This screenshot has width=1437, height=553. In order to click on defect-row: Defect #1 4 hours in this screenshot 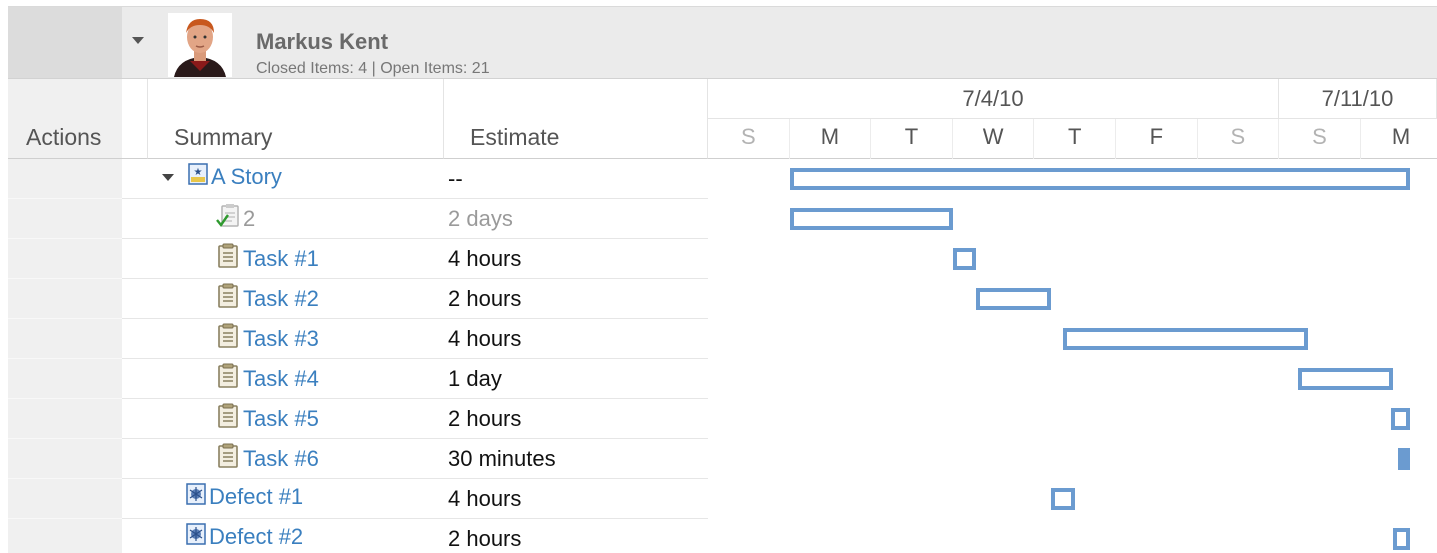, I will do `click(722, 499)`.